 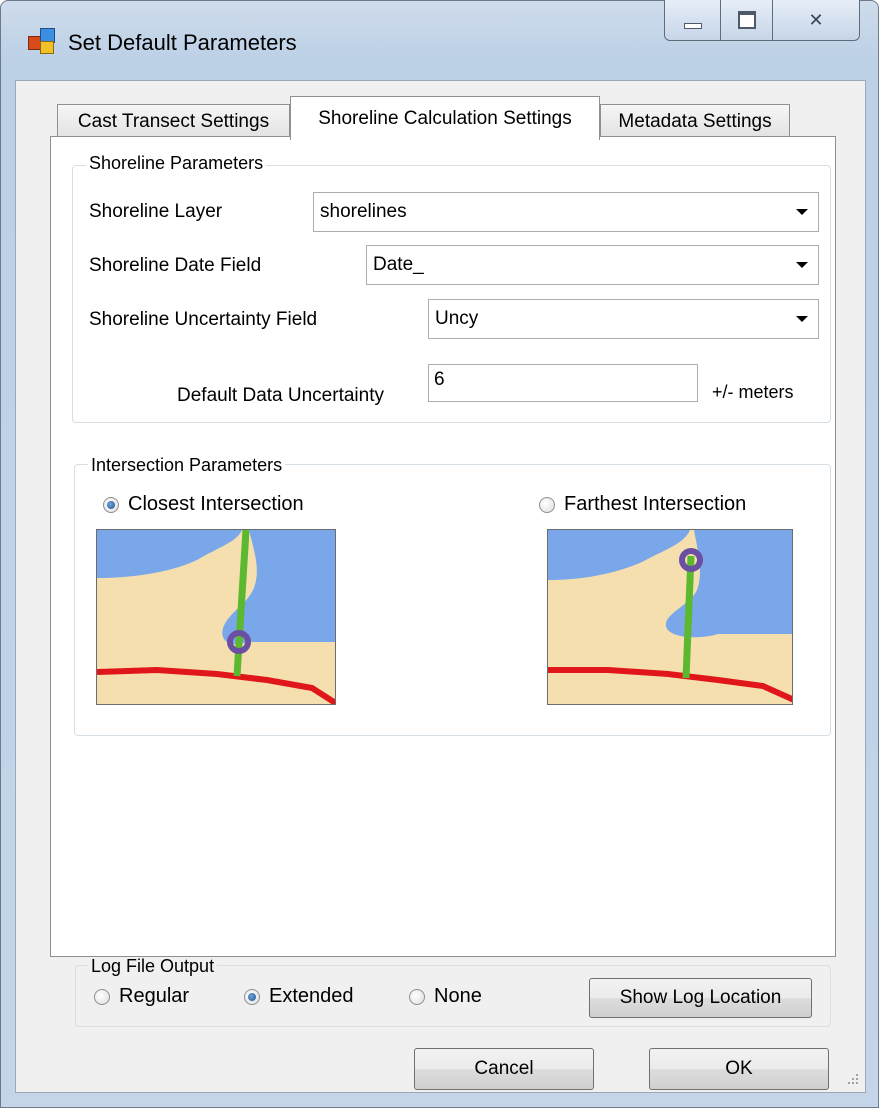 What do you see at coordinates (739, 1069) in the screenshot?
I see `ok-button: OK` at bounding box center [739, 1069].